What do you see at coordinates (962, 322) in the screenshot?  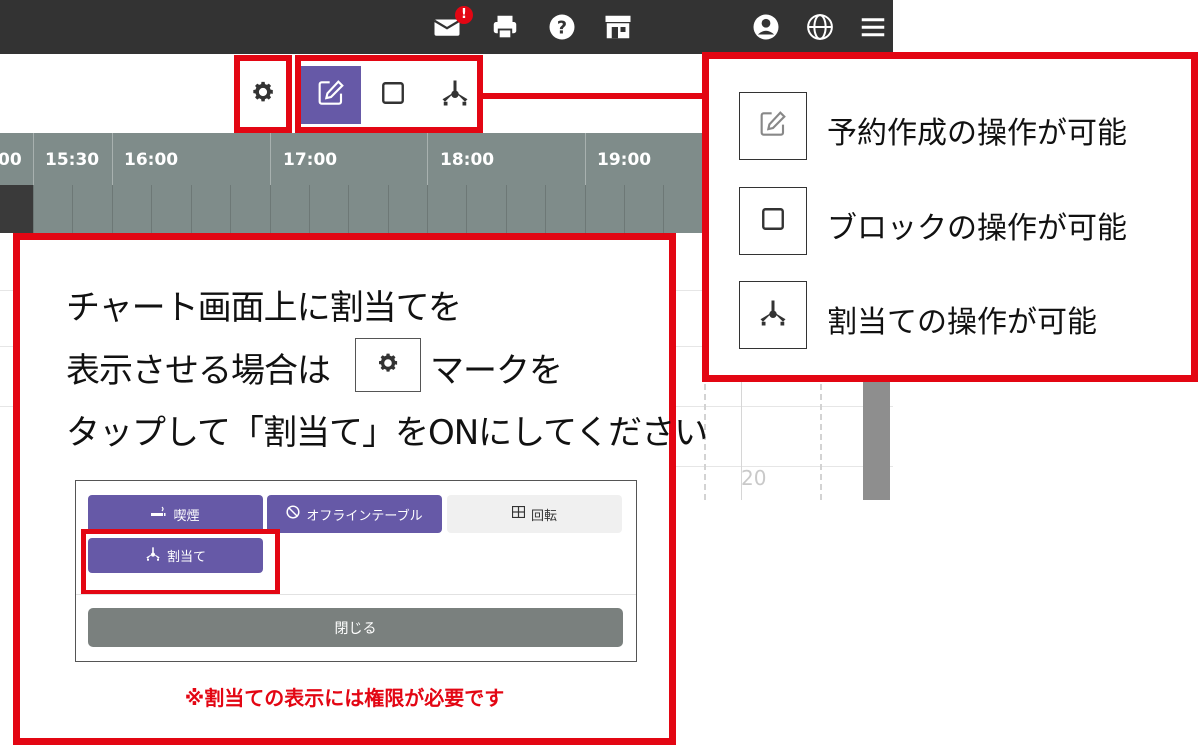 I see `legend-label-assign: 割当ての操作が可能` at bounding box center [962, 322].